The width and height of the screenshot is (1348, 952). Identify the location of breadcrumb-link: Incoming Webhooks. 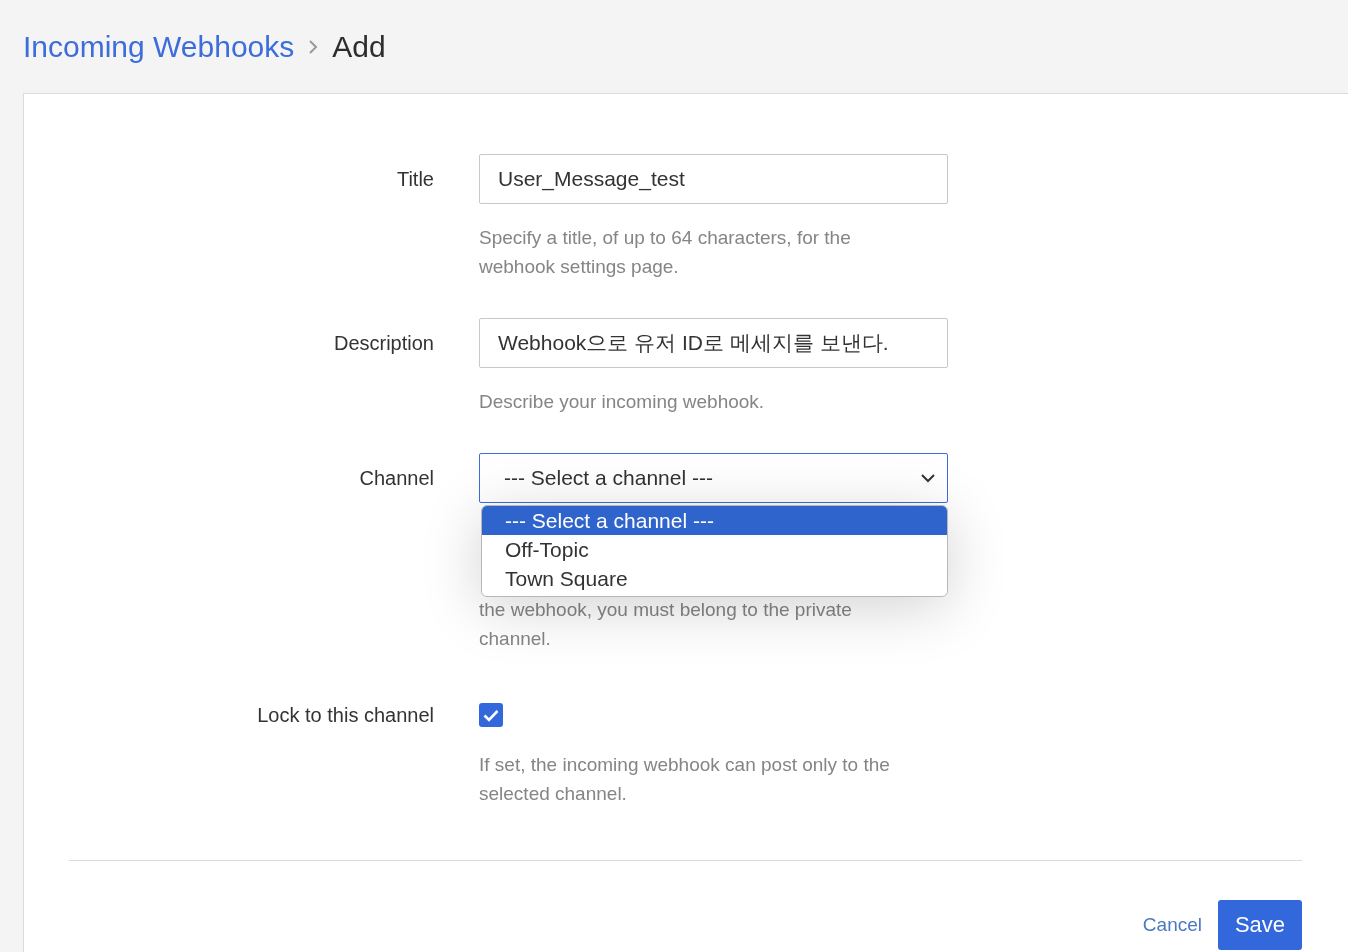
(159, 46).